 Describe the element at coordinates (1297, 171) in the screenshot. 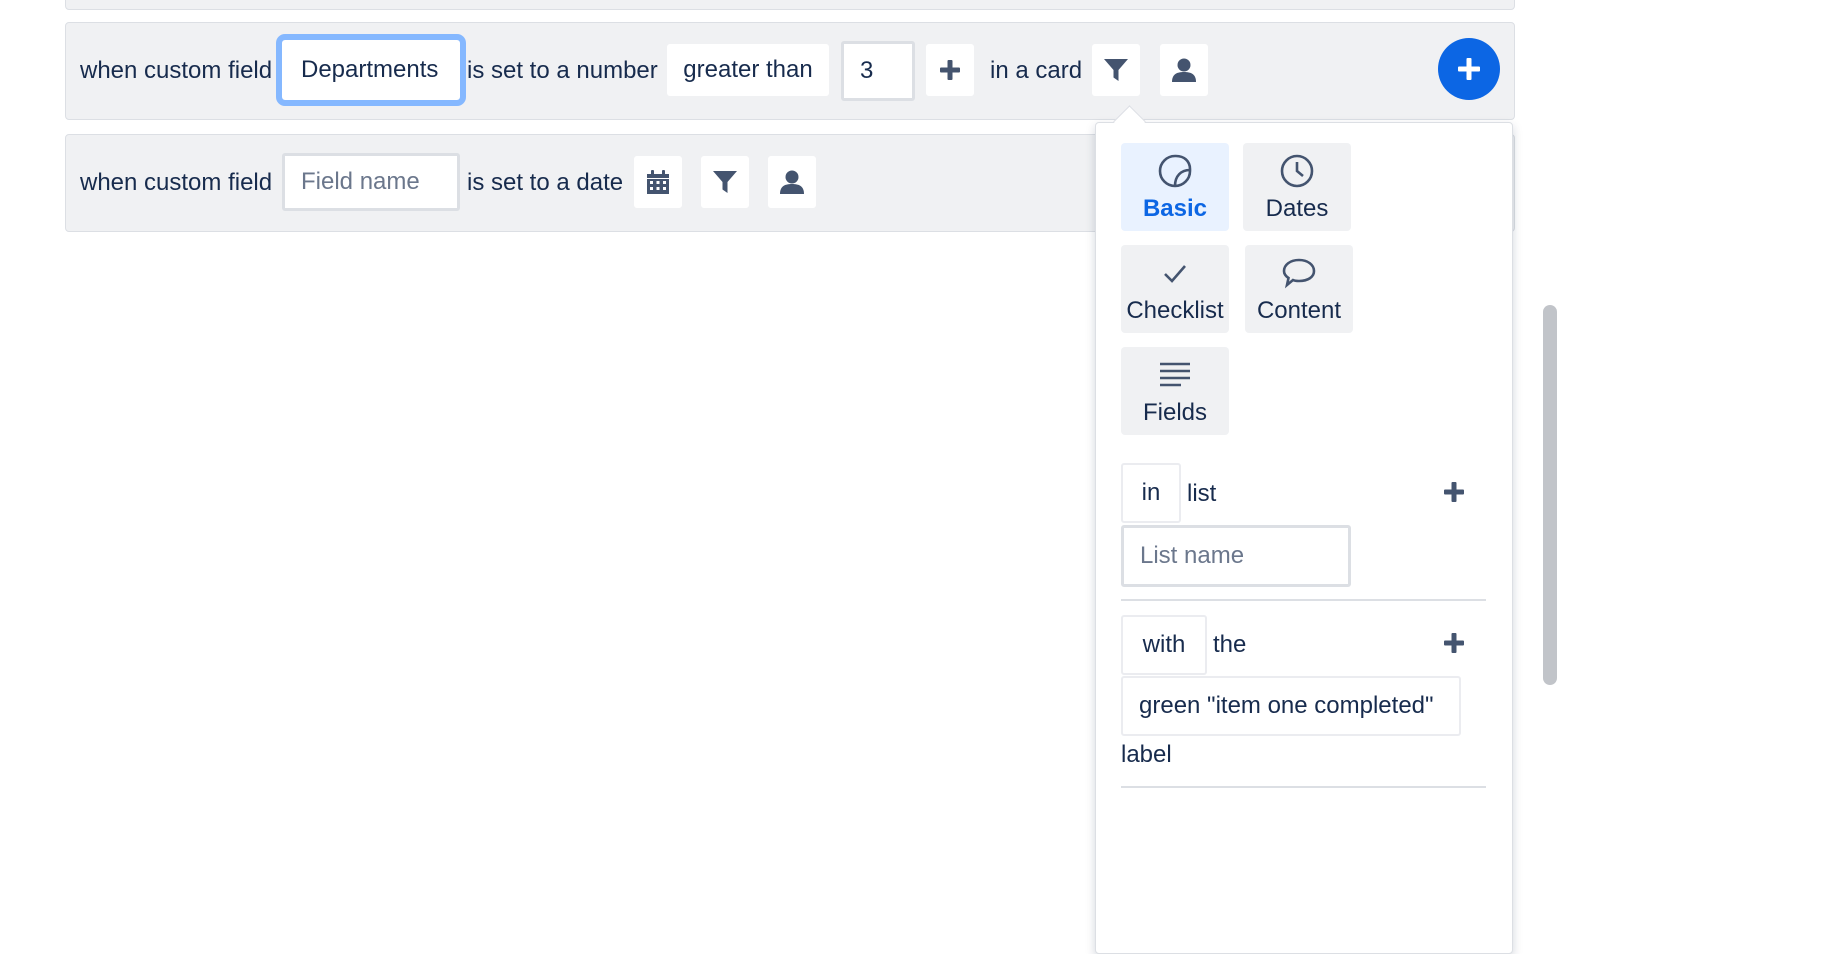

I see `clock-icon` at that location.